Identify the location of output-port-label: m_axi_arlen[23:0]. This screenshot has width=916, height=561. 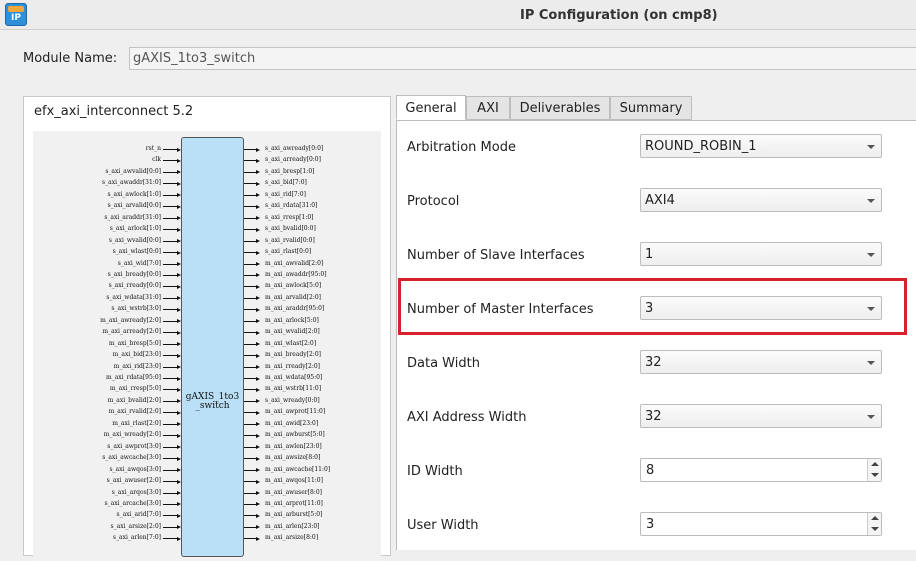
(292, 526).